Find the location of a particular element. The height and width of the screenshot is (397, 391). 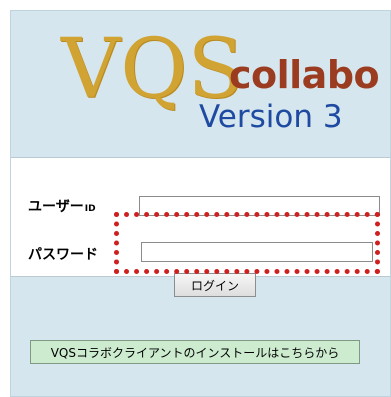

password-label: パスワード is located at coordinates (63, 255).